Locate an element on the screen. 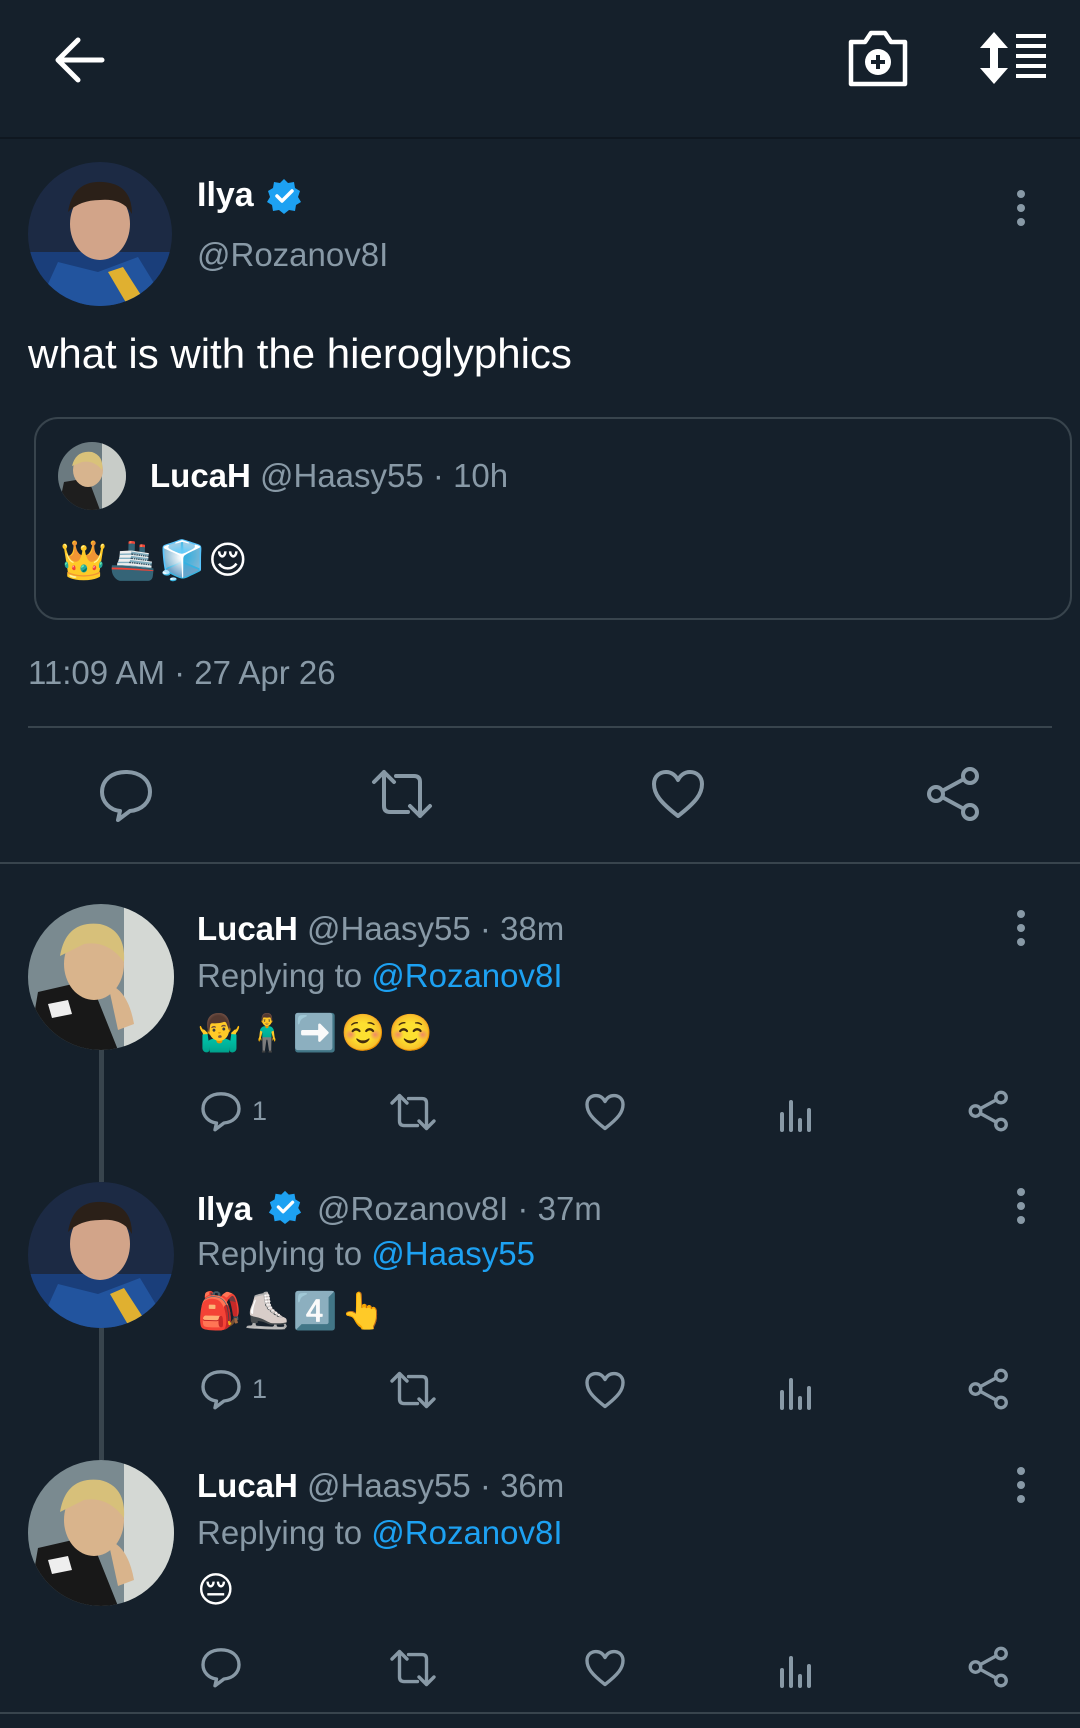 The width and height of the screenshot is (1080, 1728). quoted-author-avatar is located at coordinates (92, 476).